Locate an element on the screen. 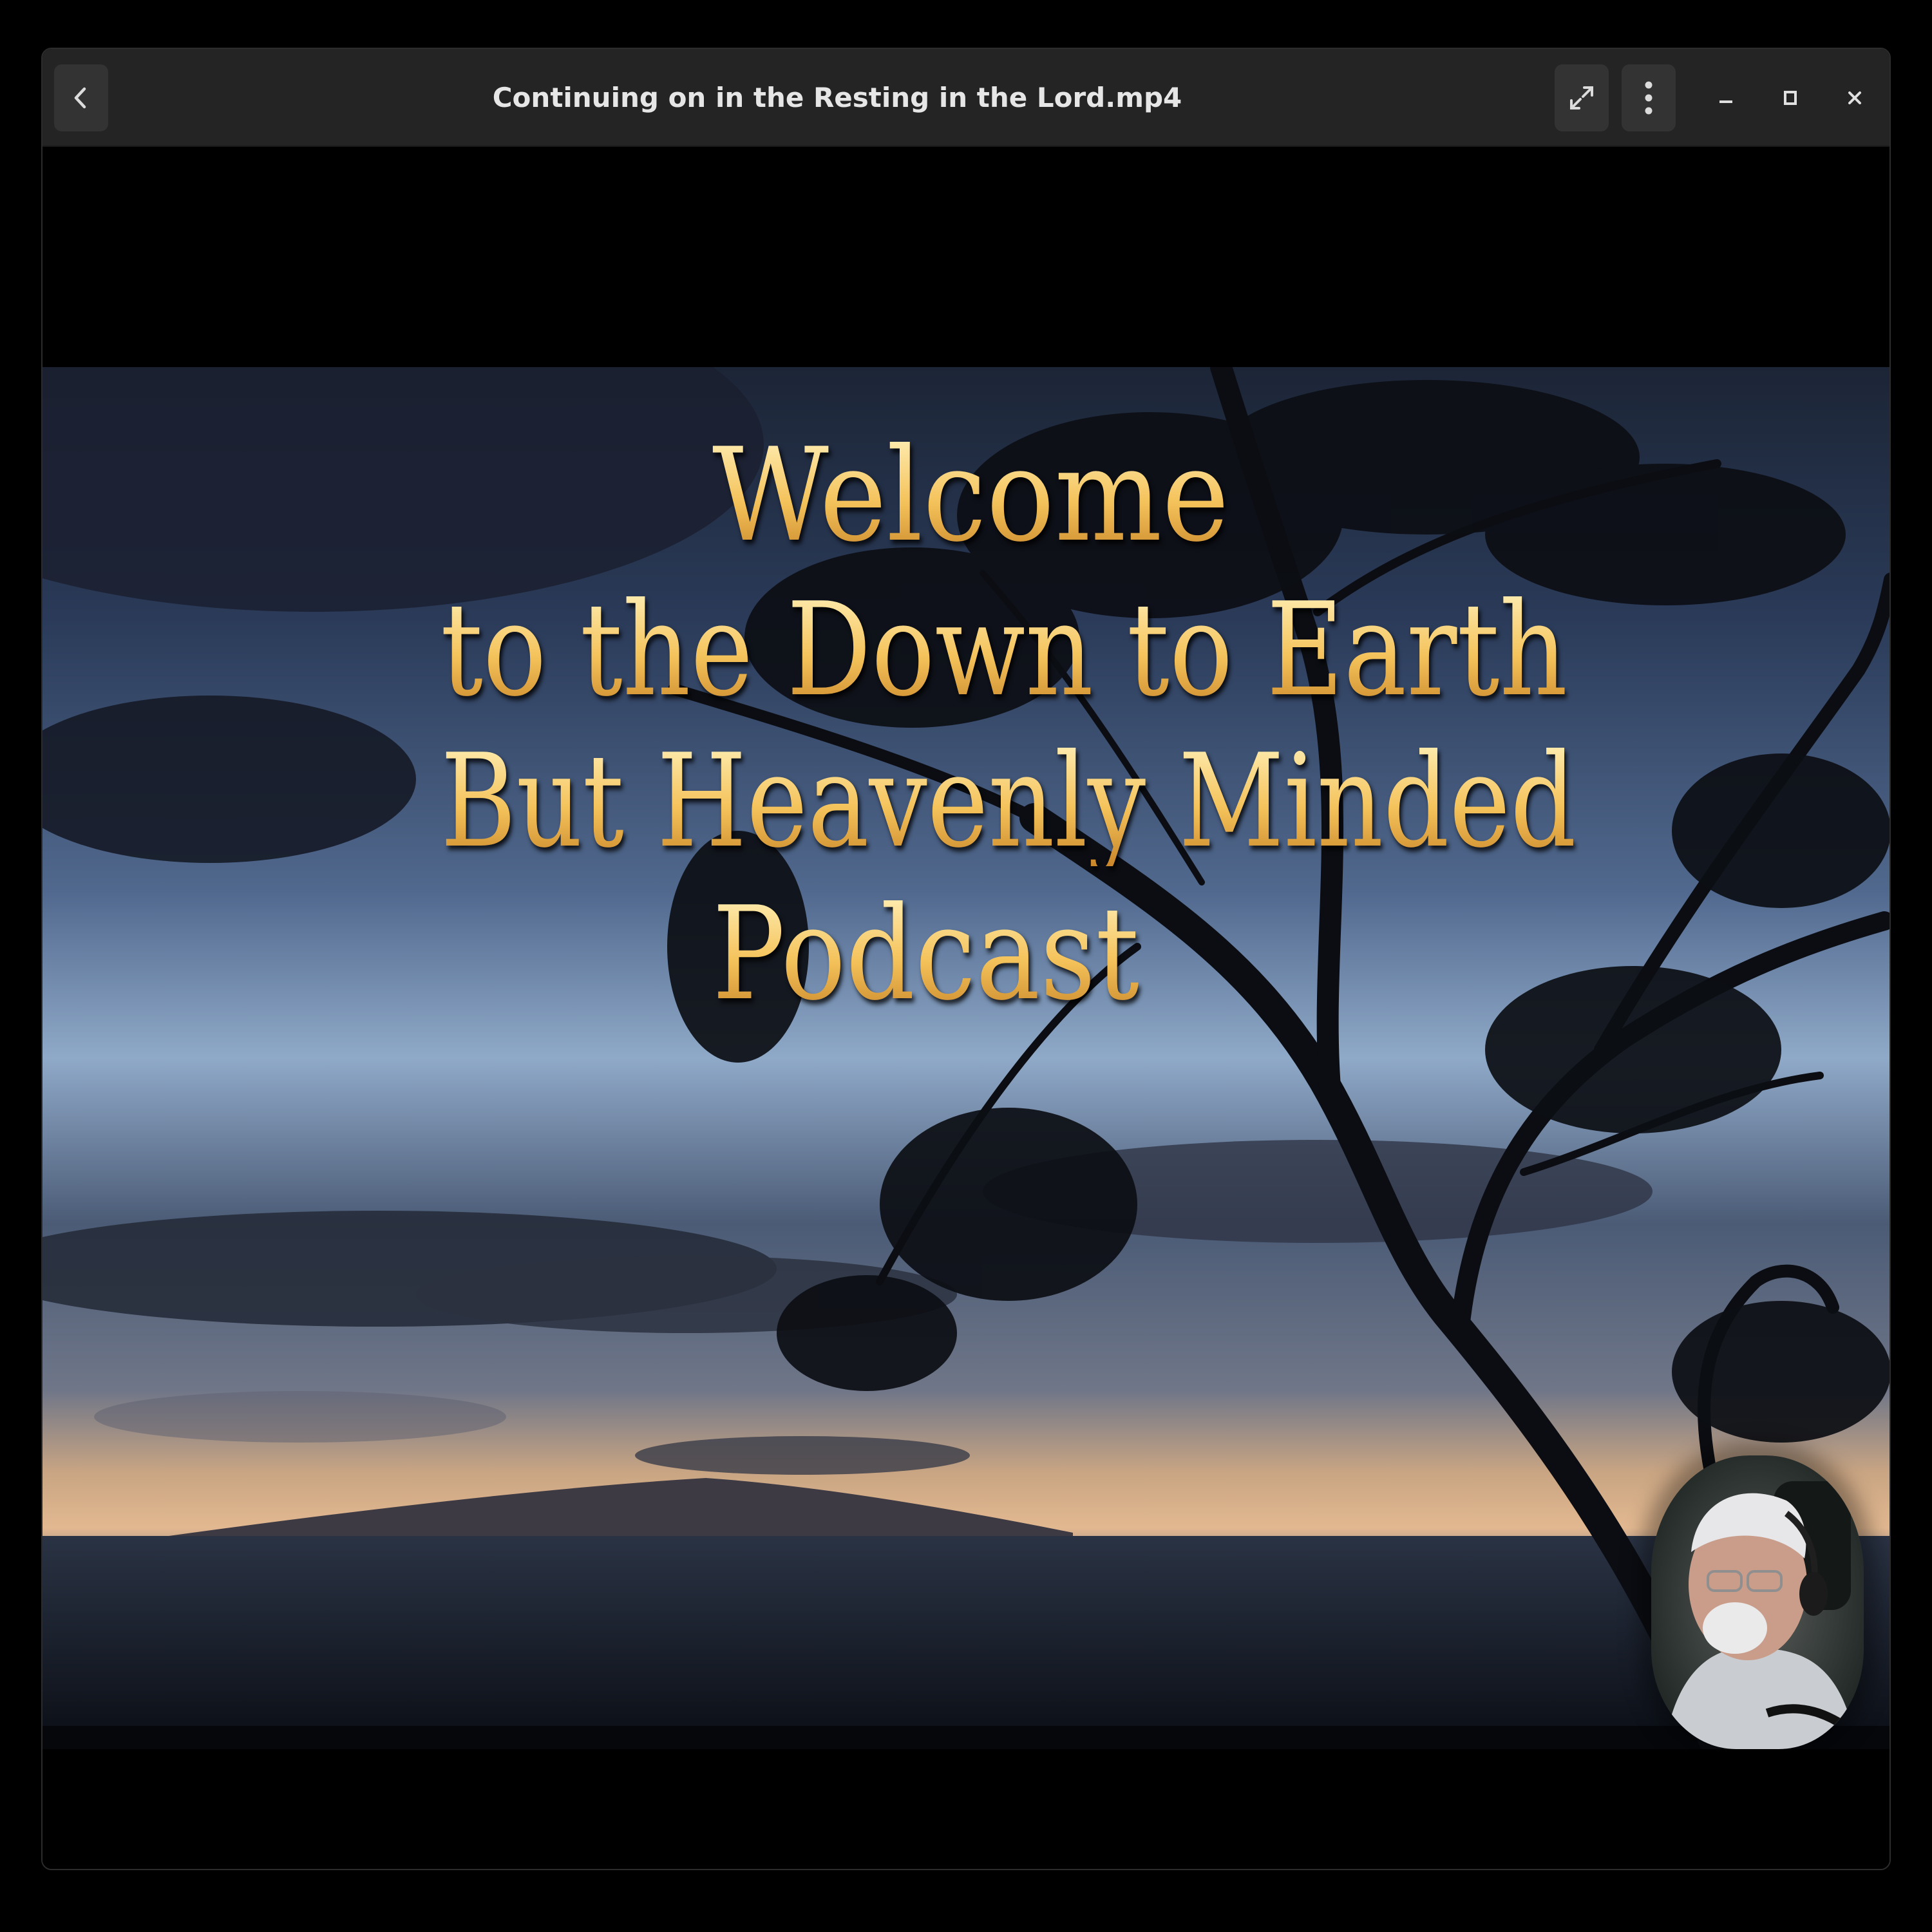  back-button is located at coordinates (81, 97).